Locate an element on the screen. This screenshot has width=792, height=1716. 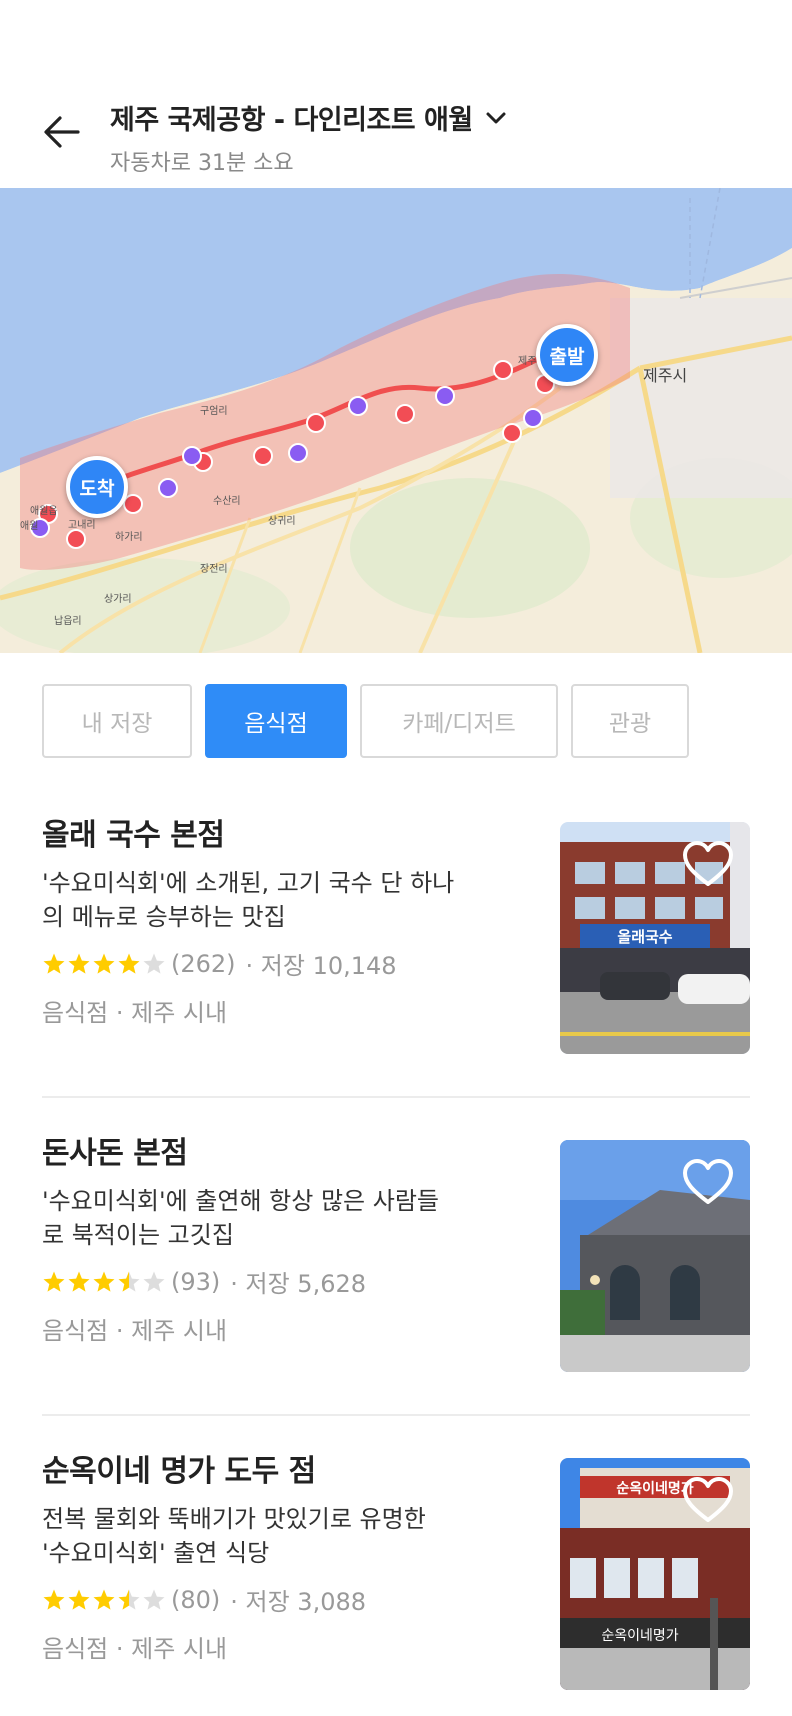
chip-restaurants: 음식점 is located at coordinates (276, 721).